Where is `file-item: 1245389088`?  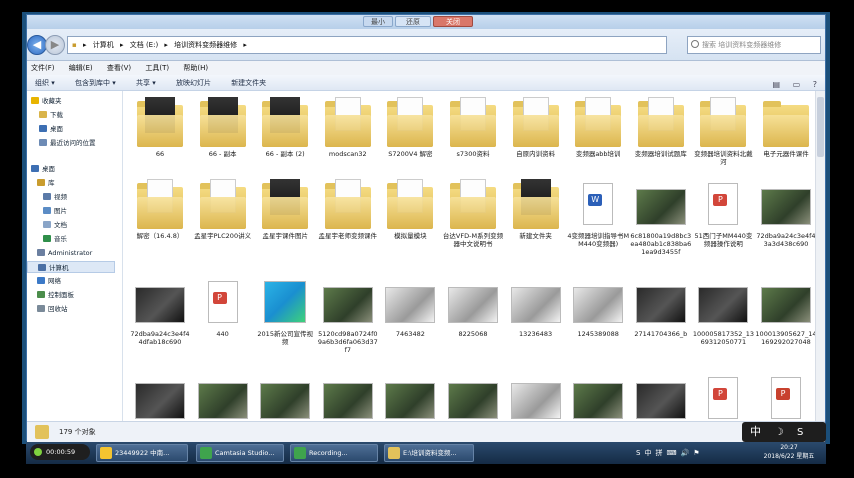
file-item: 1245389088 is located at coordinates (598, 307).